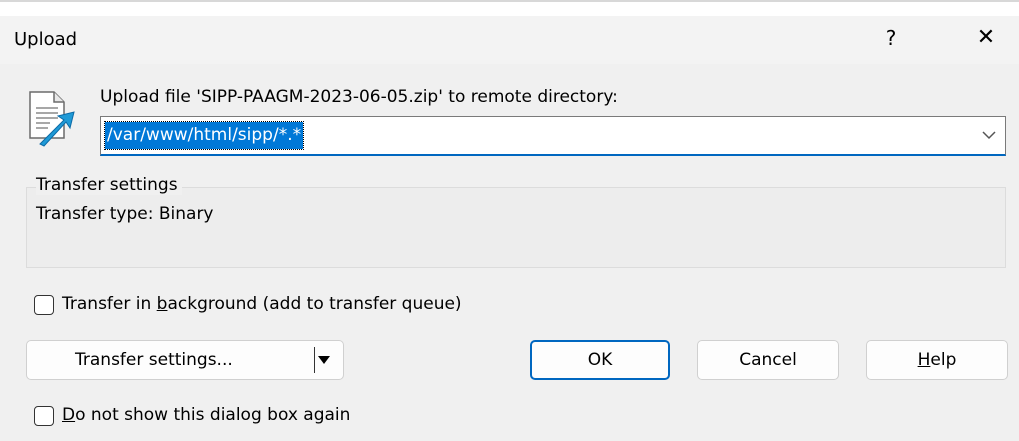 This screenshot has width=1019, height=441. Describe the element at coordinates (162, 304) in the screenshot. I see `background-label-accesskey: b` at that location.